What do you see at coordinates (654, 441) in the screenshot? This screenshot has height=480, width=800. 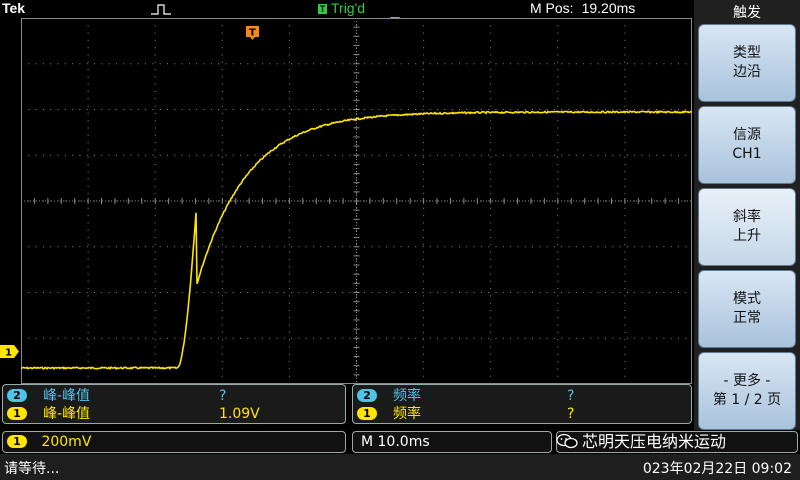 I see `watermark-text: 芯明天压电纳米运动` at bounding box center [654, 441].